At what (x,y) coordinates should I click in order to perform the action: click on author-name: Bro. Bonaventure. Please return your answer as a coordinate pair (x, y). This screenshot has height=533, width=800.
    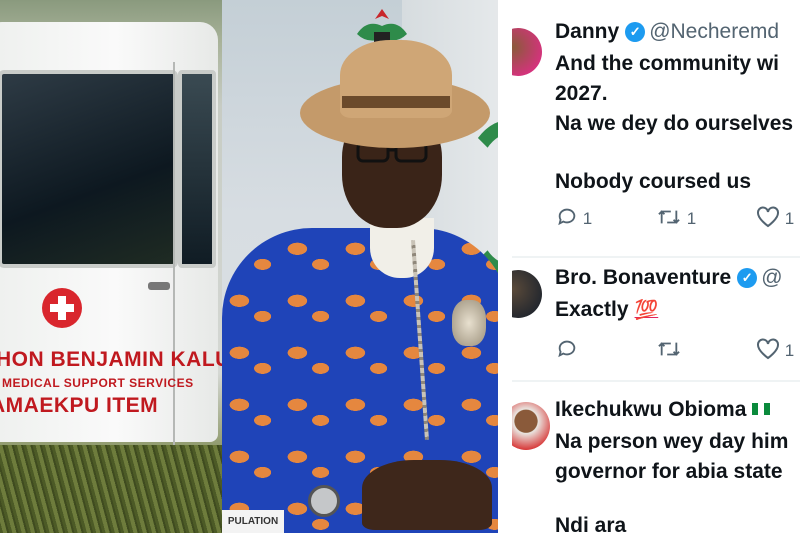
    Looking at the image, I should click on (643, 277).